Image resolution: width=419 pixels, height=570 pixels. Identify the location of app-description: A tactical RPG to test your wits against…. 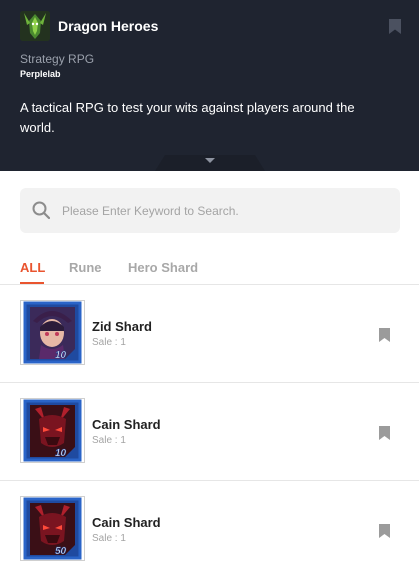
(187, 117).